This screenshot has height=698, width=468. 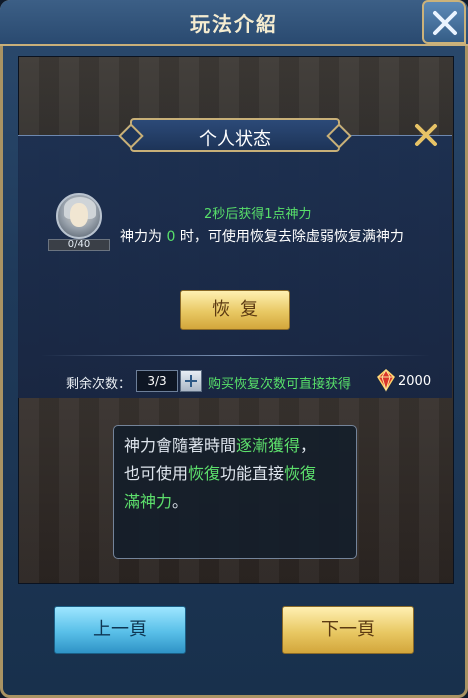 I want to click on info-line-2: 也可使用恢復功能直接恢復, so click(x=235, y=474).